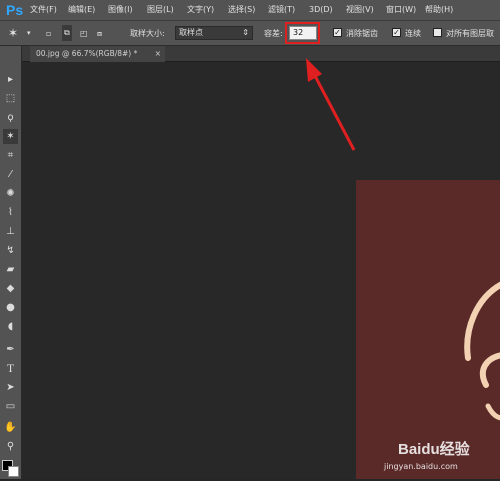 Image resolution: width=500 pixels, height=481 pixels. Describe the element at coordinates (434, 449) in the screenshot. I see `watermark-brand: Baidu经验` at that location.